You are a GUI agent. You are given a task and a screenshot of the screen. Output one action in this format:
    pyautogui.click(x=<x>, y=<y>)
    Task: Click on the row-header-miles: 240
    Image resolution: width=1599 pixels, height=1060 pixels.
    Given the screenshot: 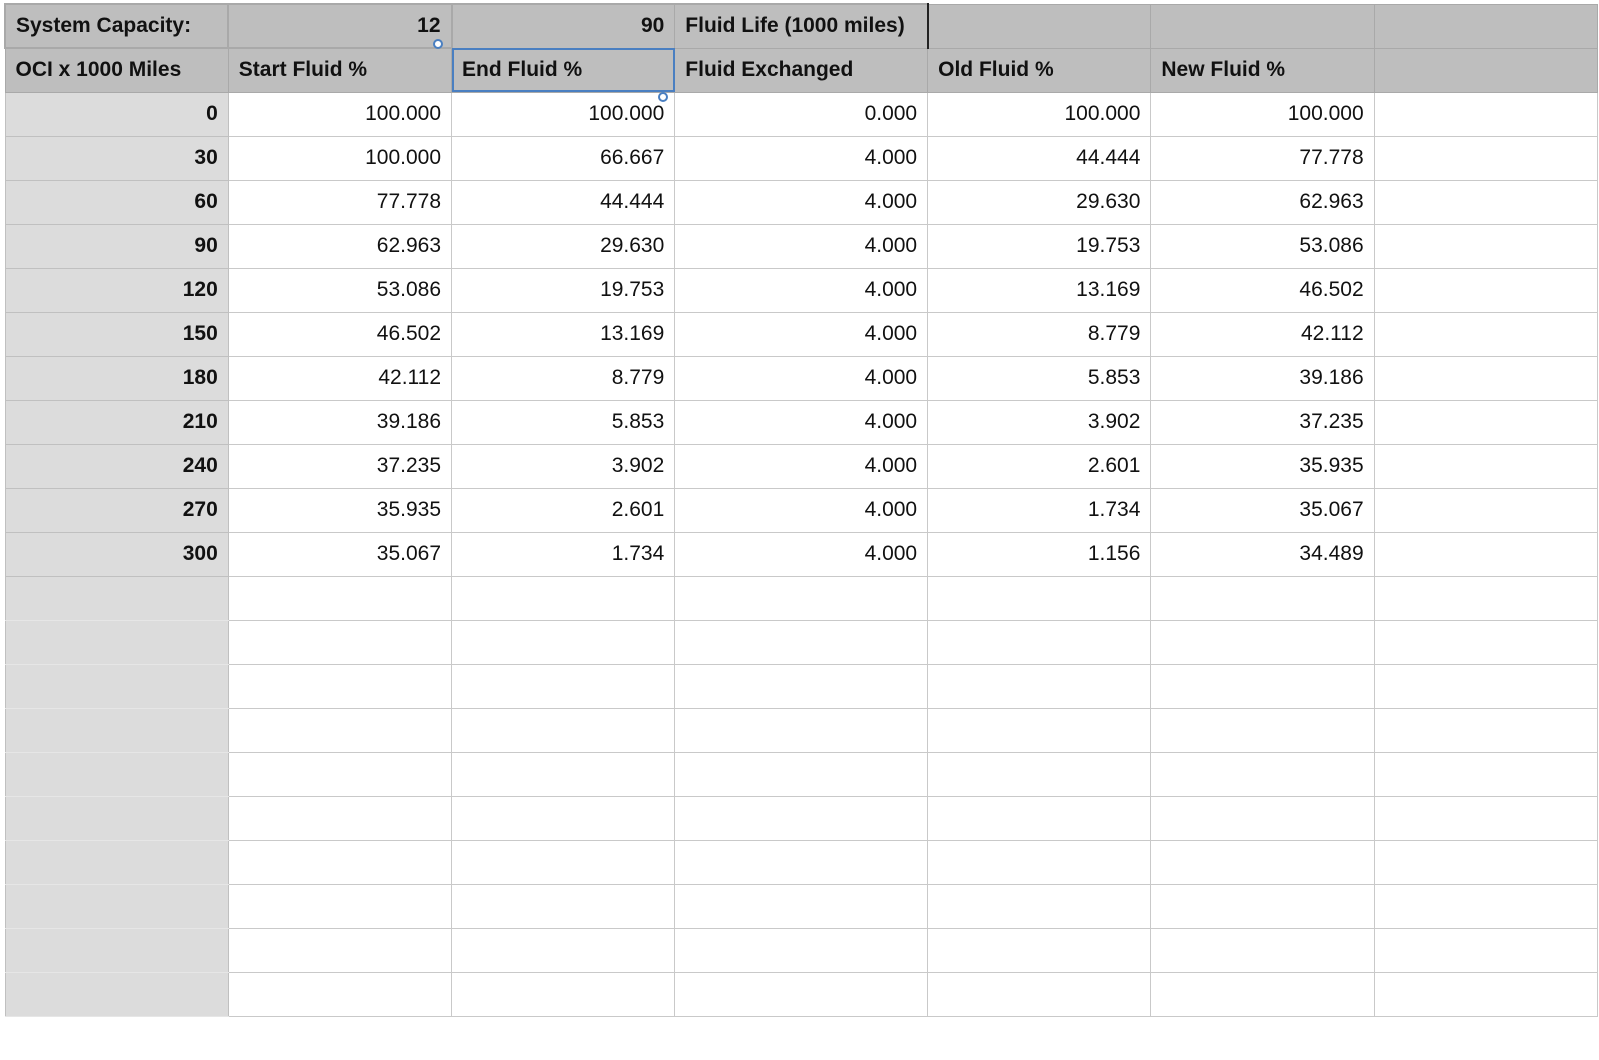 What is the action you would take?
    pyautogui.click(x=116, y=466)
    